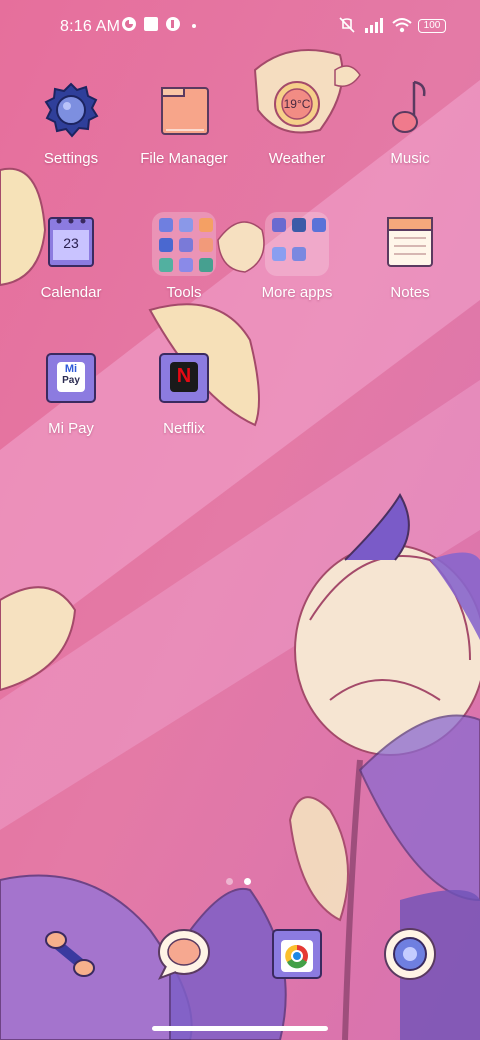 This screenshot has height=1040, width=480. Describe the element at coordinates (410, 292) in the screenshot. I see `app-label: Notes` at that location.